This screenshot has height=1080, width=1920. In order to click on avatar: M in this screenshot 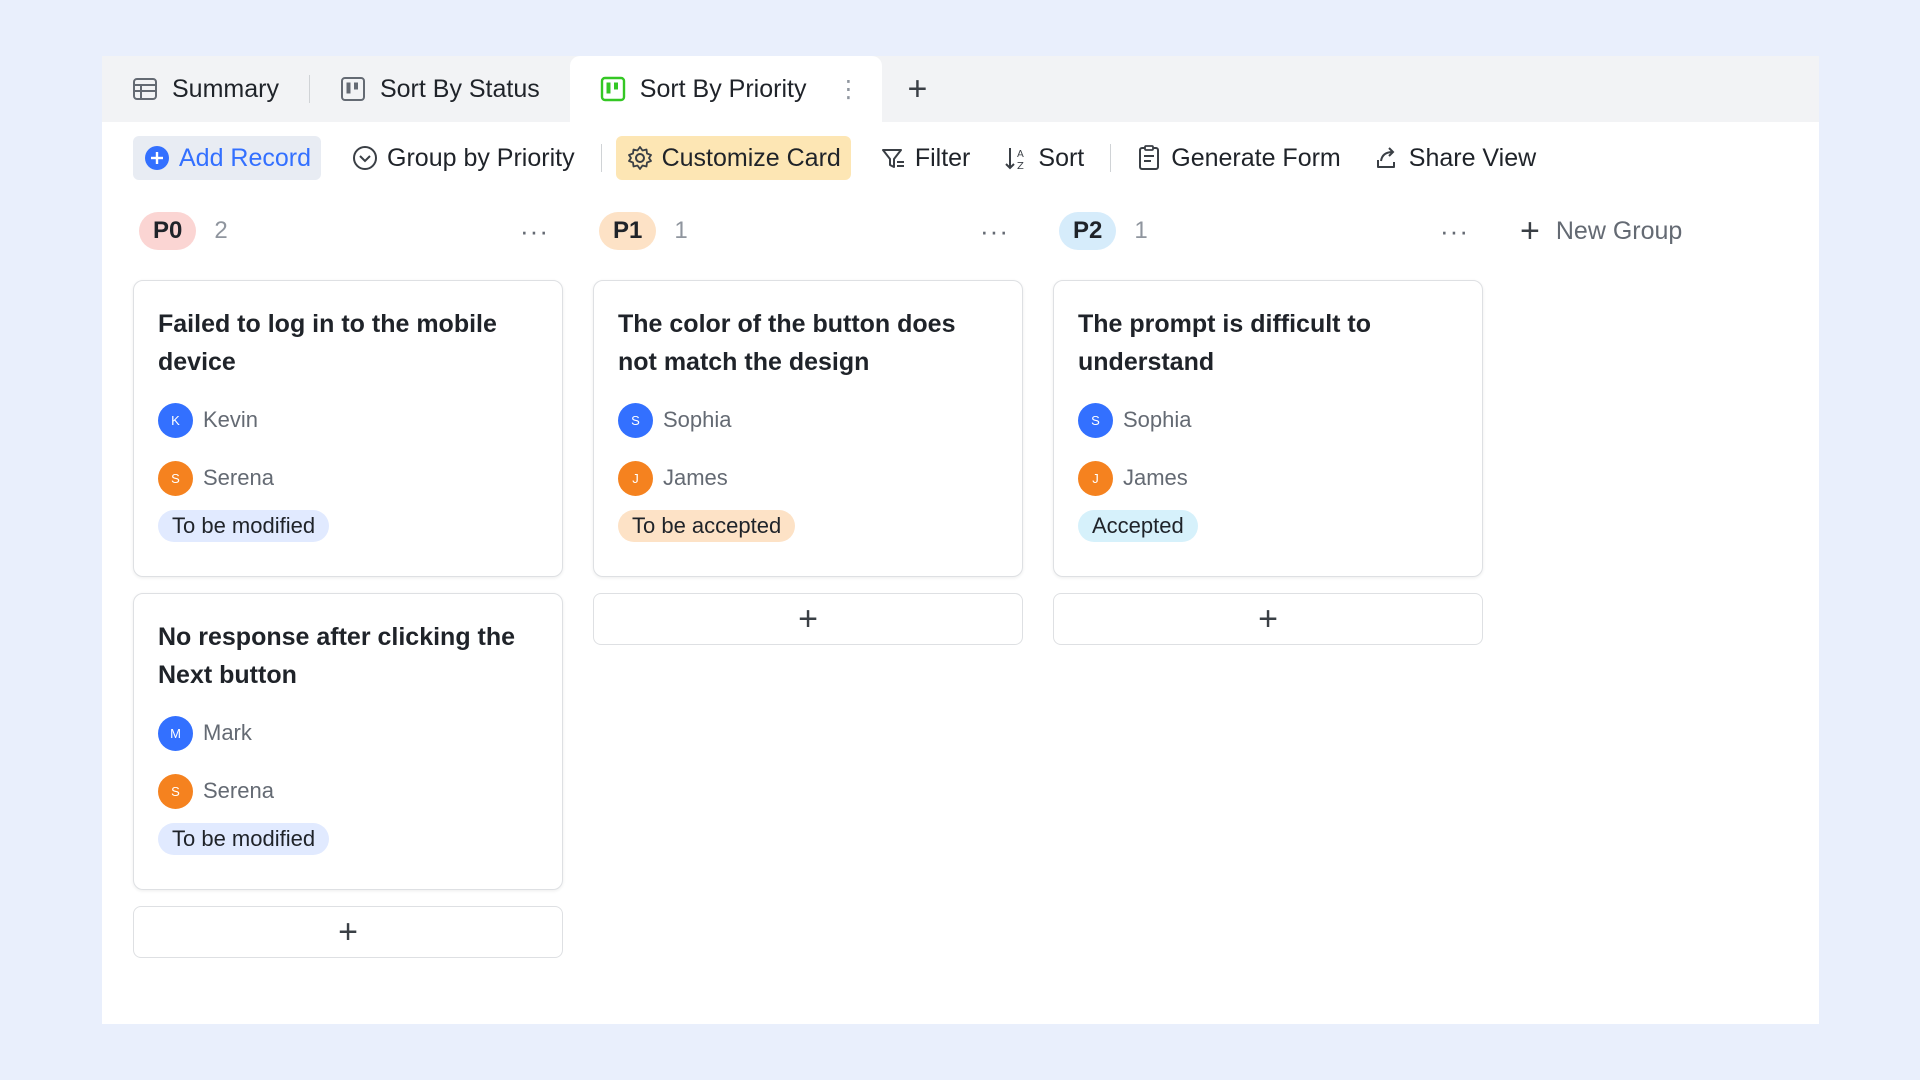, I will do `click(175, 733)`.